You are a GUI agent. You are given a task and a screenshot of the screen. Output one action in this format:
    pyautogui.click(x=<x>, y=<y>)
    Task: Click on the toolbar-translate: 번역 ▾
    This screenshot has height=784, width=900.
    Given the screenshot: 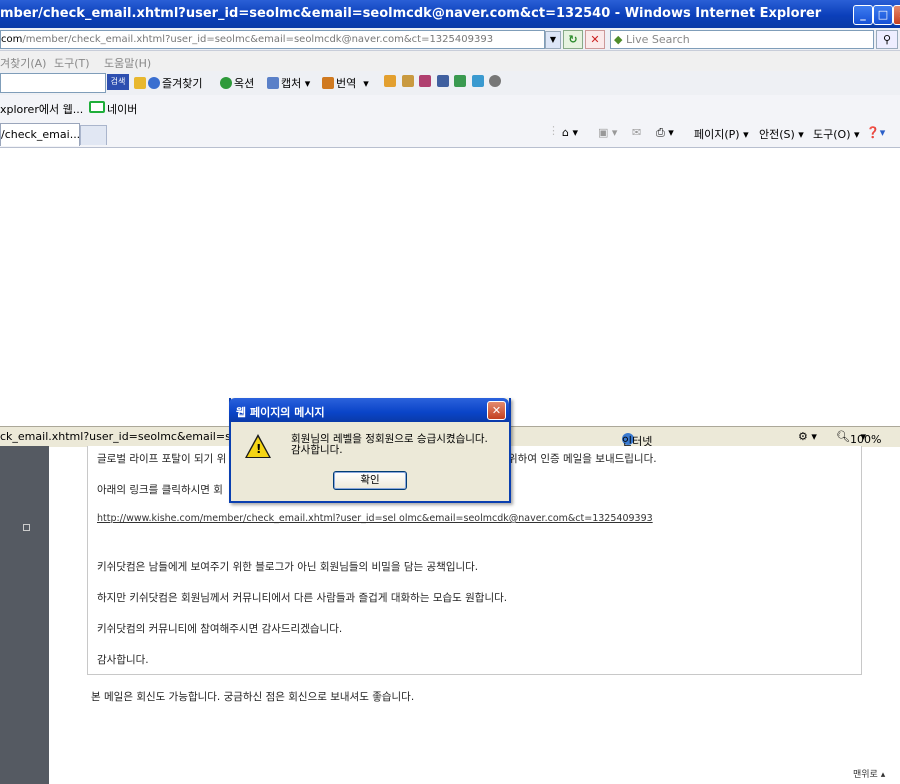 What is the action you would take?
    pyautogui.click(x=345, y=83)
    